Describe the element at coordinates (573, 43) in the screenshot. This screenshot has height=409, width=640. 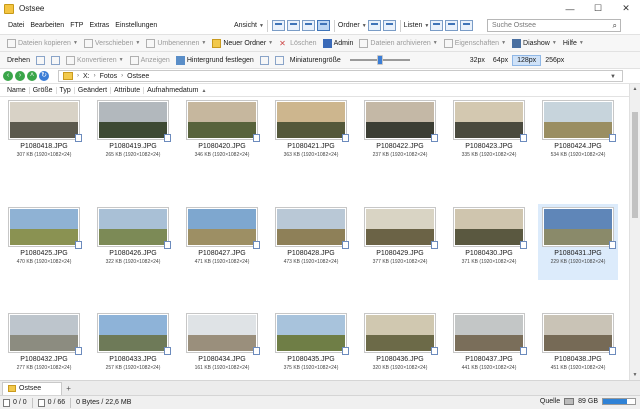
I see `help-button: Hilfe ▼` at that location.